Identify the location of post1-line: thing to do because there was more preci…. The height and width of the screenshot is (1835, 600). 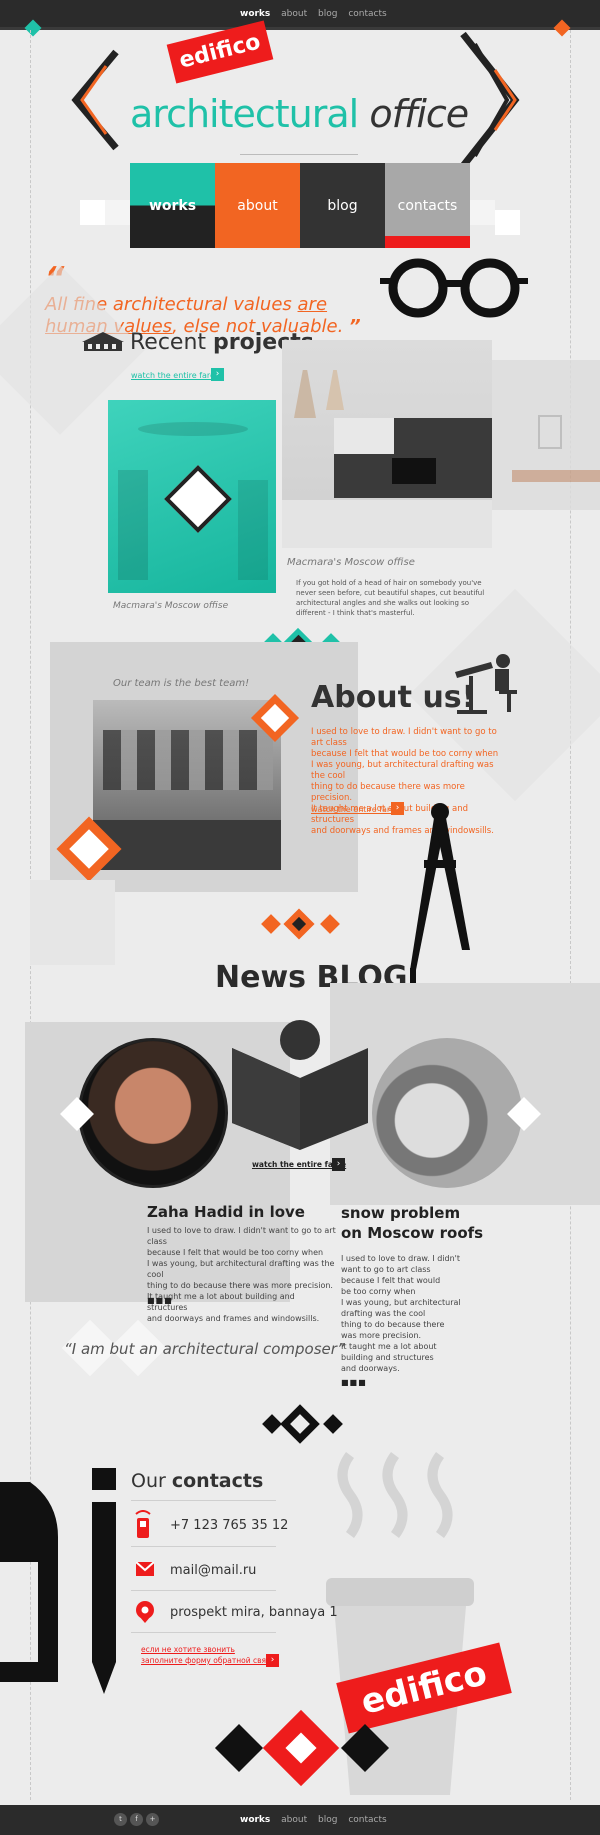
(240, 1285).